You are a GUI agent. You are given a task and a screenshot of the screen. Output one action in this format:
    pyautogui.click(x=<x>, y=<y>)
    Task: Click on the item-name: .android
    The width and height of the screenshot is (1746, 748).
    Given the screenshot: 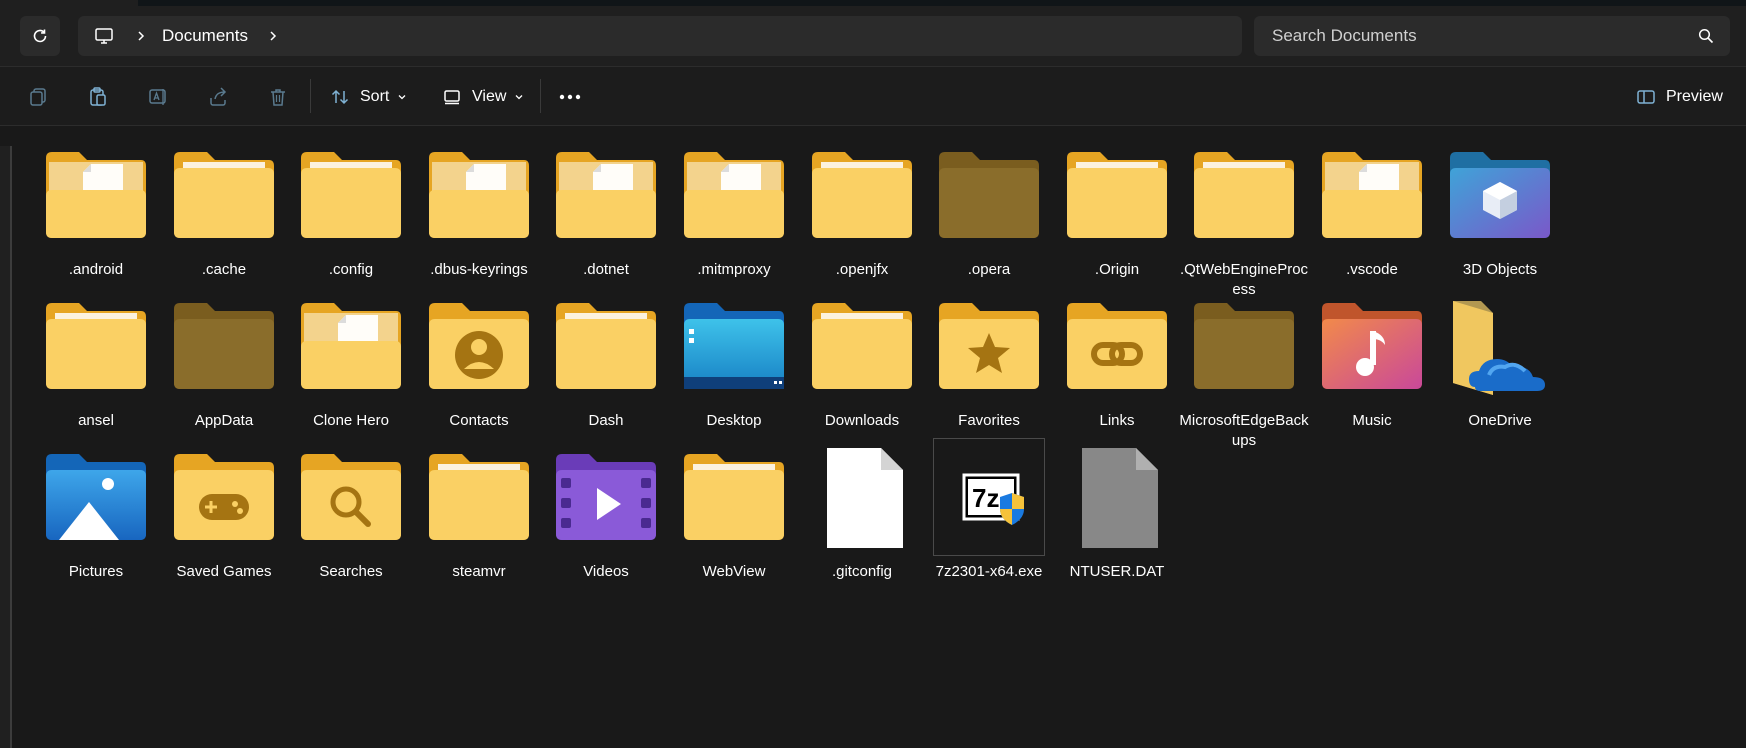 What is the action you would take?
    pyautogui.click(x=96, y=269)
    